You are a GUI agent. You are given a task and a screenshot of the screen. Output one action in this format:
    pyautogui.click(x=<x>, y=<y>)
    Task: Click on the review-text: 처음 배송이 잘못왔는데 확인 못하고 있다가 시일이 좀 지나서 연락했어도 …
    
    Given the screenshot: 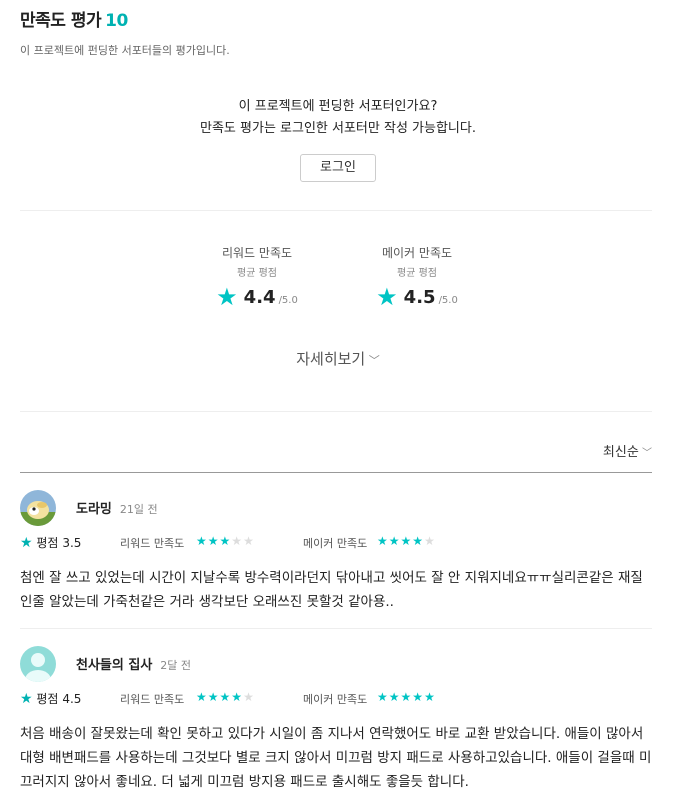 What is the action you would take?
    pyautogui.click(x=336, y=758)
    